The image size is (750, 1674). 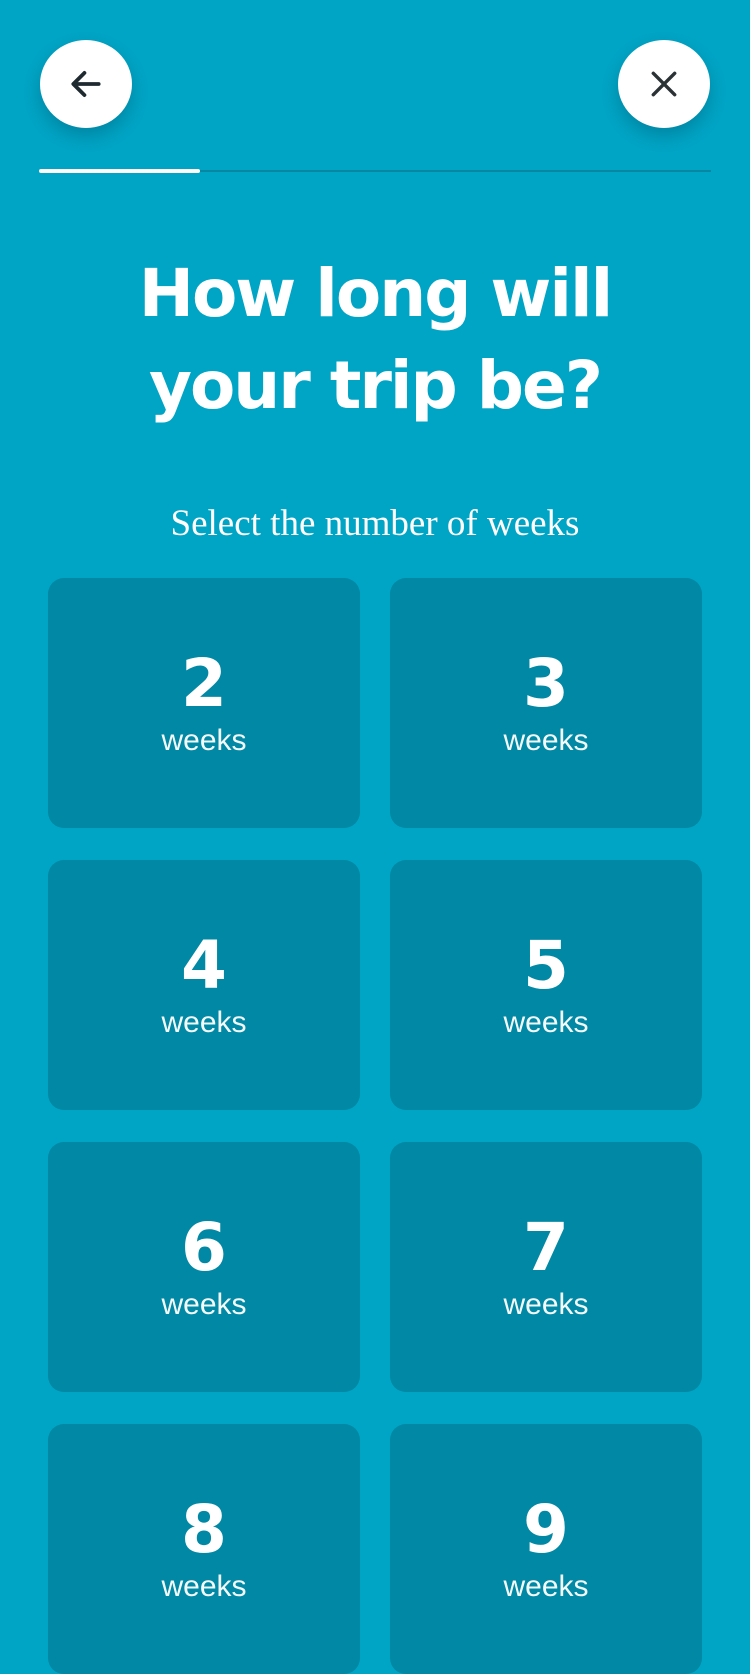 I want to click on week-option-number: 9, so click(x=546, y=1529).